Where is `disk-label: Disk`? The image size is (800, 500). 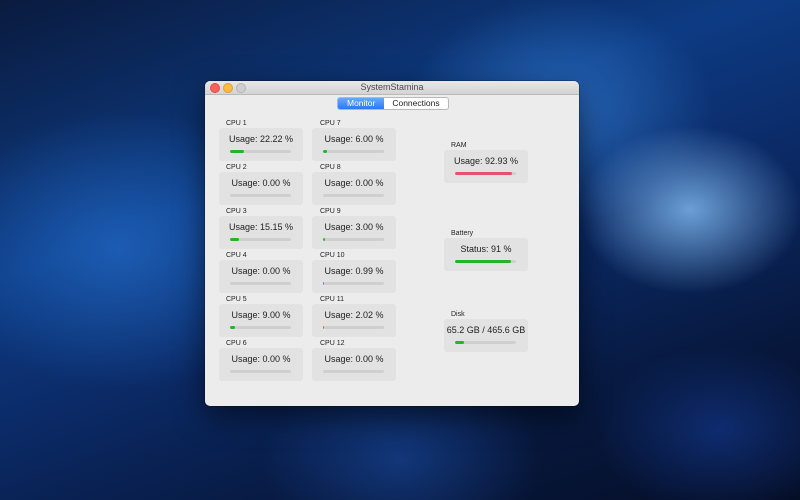
disk-label: Disk is located at coordinates (458, 314).